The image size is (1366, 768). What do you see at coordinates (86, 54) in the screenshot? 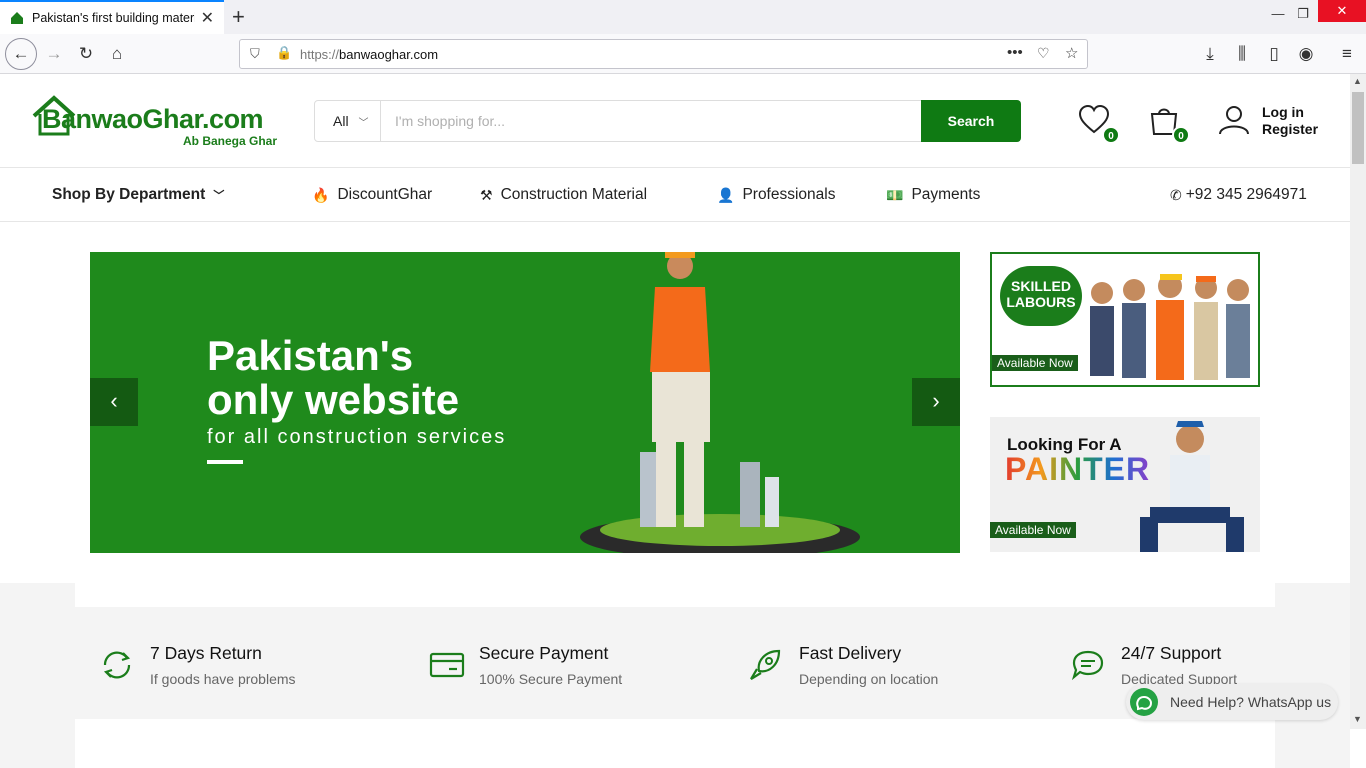
I see `reload-icon: ↻` at bounding box center [86, 54].